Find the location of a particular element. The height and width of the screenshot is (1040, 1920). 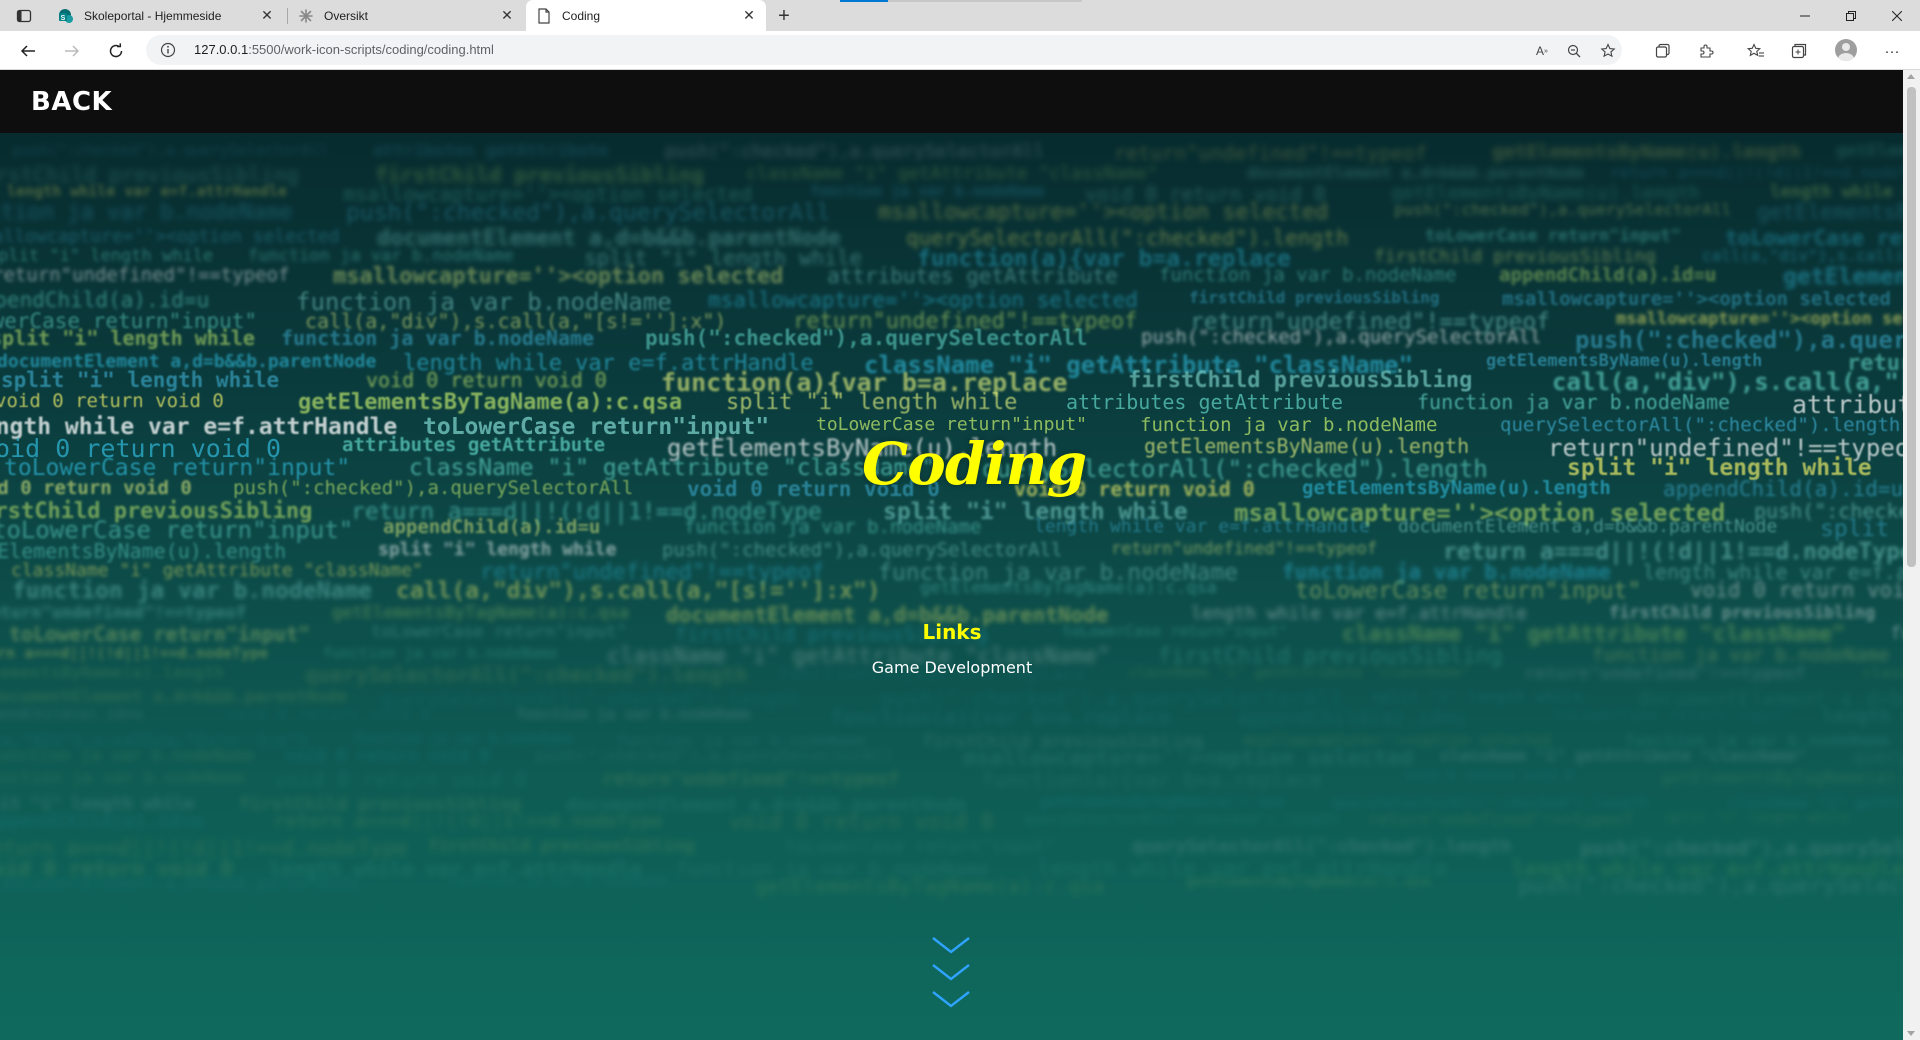

tab-actions-icon is located at coordinates (24, 16).